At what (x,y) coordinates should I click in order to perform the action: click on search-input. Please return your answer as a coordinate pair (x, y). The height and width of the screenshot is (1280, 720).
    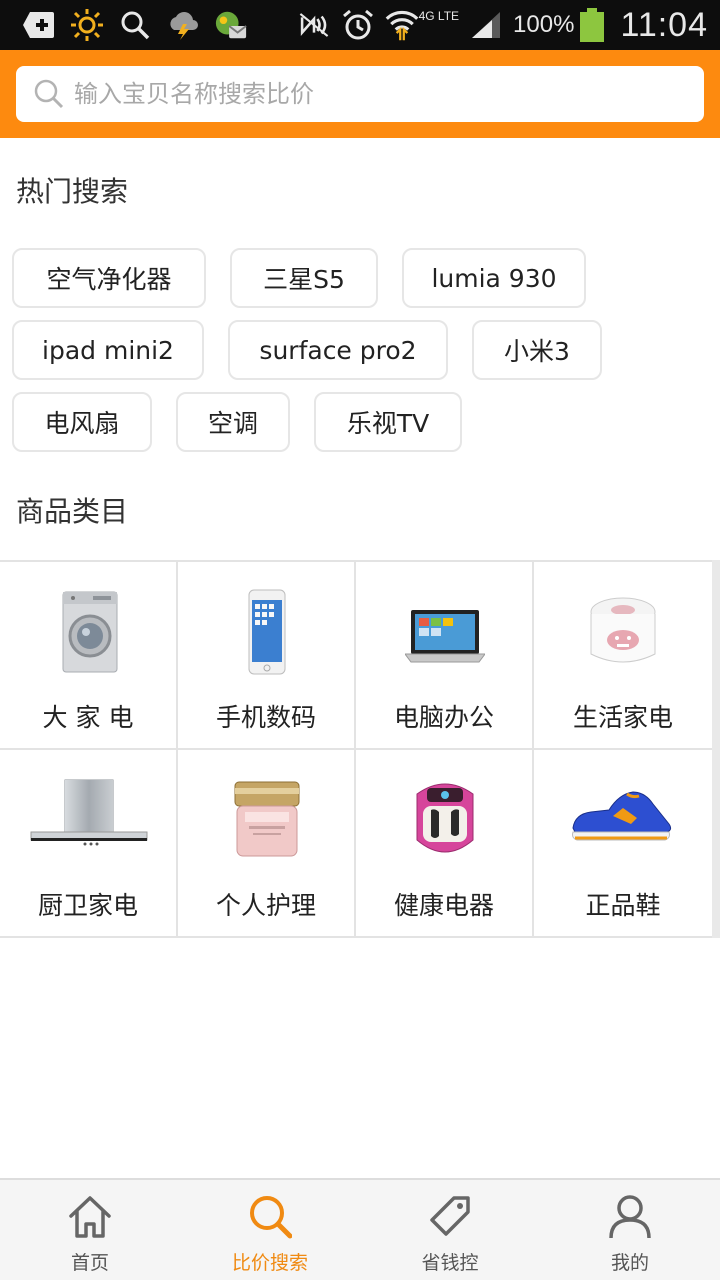
    Looking at the image, I should click on (374, 94).